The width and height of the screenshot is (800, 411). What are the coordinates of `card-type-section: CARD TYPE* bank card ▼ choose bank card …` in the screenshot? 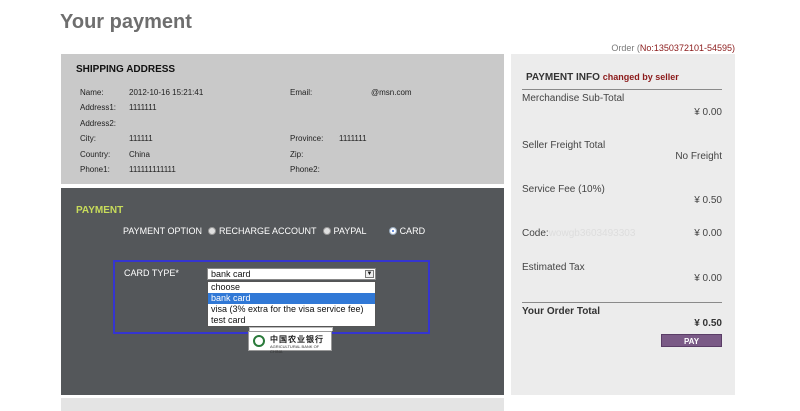 It's located at (271, 297).